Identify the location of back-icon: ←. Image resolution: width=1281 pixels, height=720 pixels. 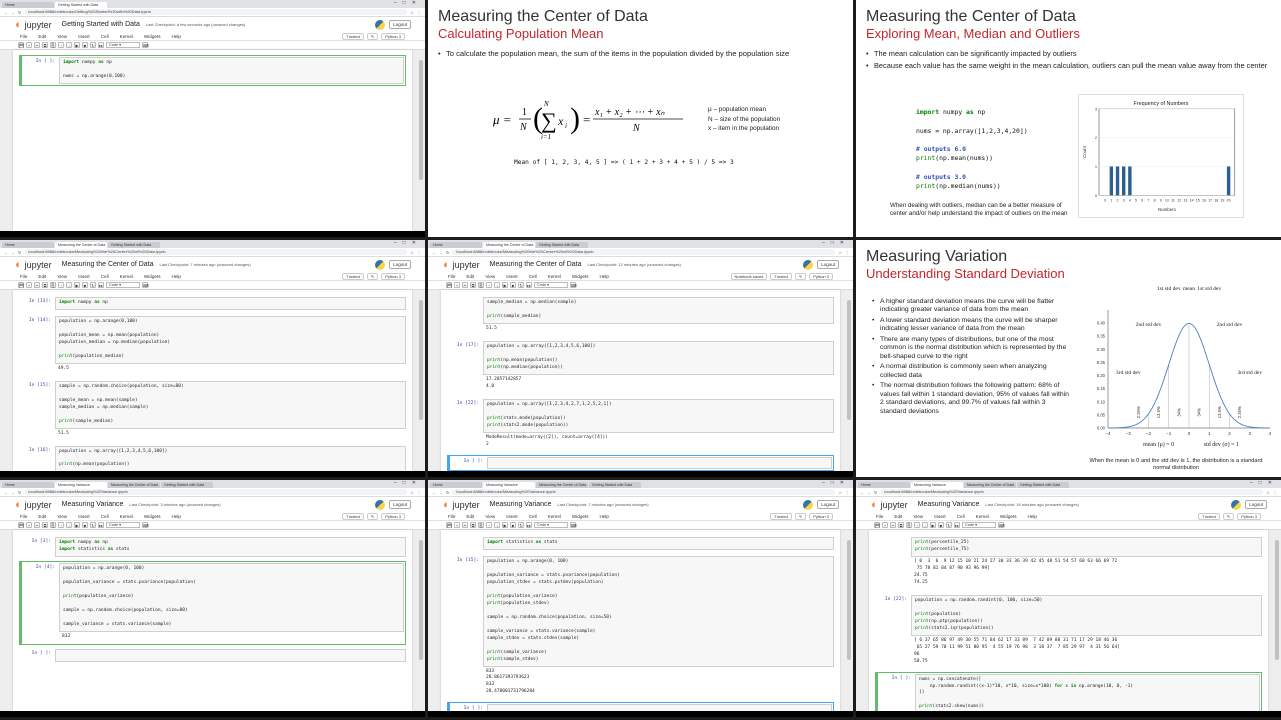
(434, 252).